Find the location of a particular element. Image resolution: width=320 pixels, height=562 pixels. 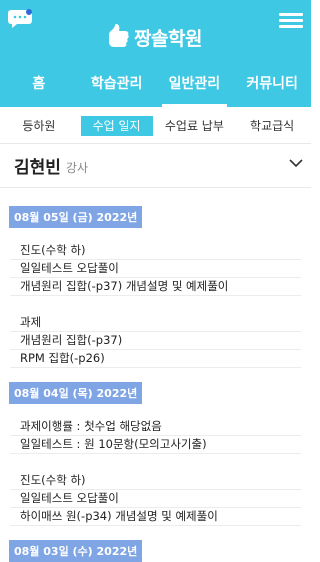

sub-tab-label: 학교급식 is located at coordinates (272, 125).